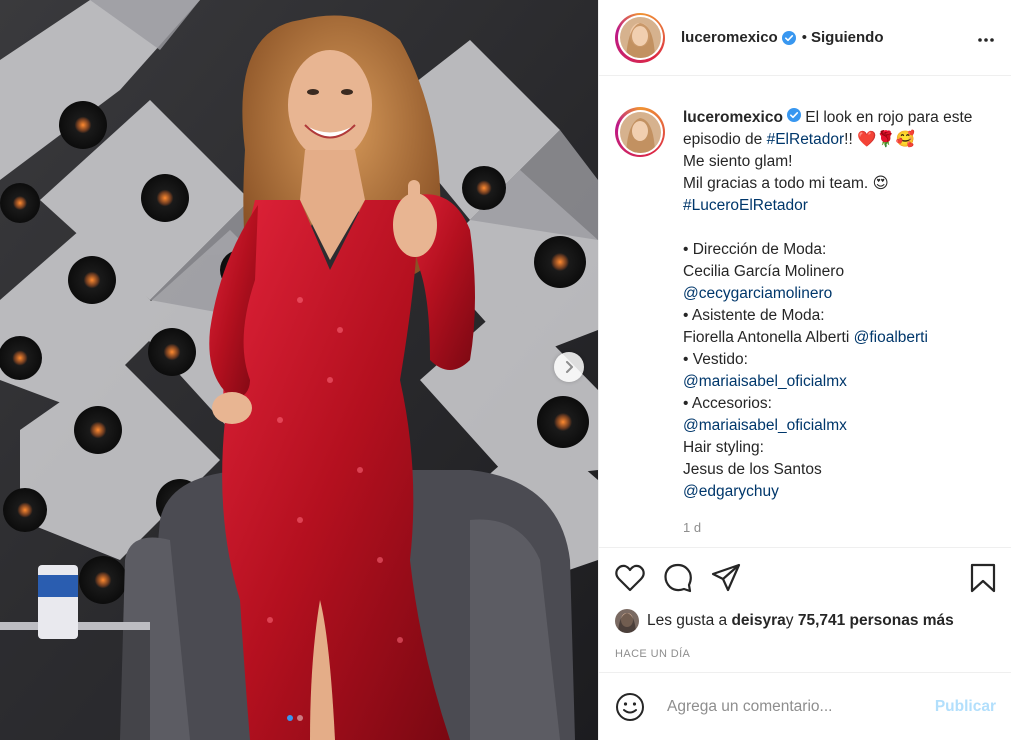 The width and height of the screenshot is (1011, 740). Describe the element at coordinates (630, 578) in the screenshot. I see `heart-icon` at that location.